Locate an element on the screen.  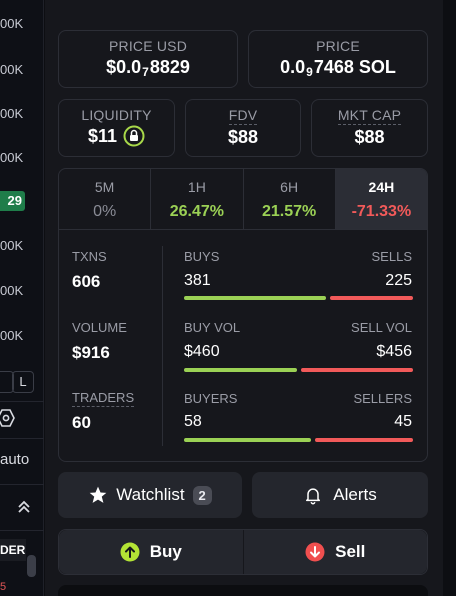
sell-vol-label: SELL VOL is located at coordinates (381, 327).